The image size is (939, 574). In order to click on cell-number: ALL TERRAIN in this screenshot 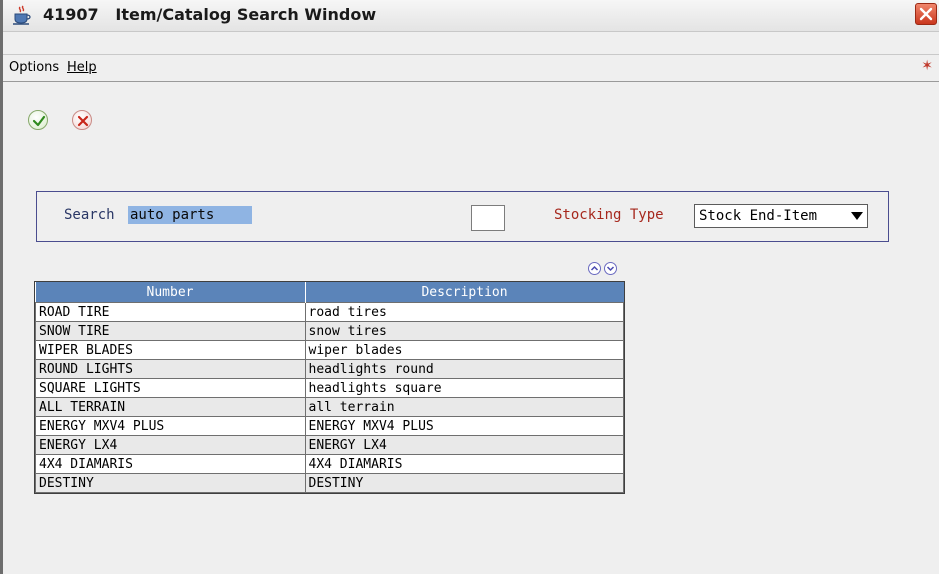, I will do `click(170, 407)`.